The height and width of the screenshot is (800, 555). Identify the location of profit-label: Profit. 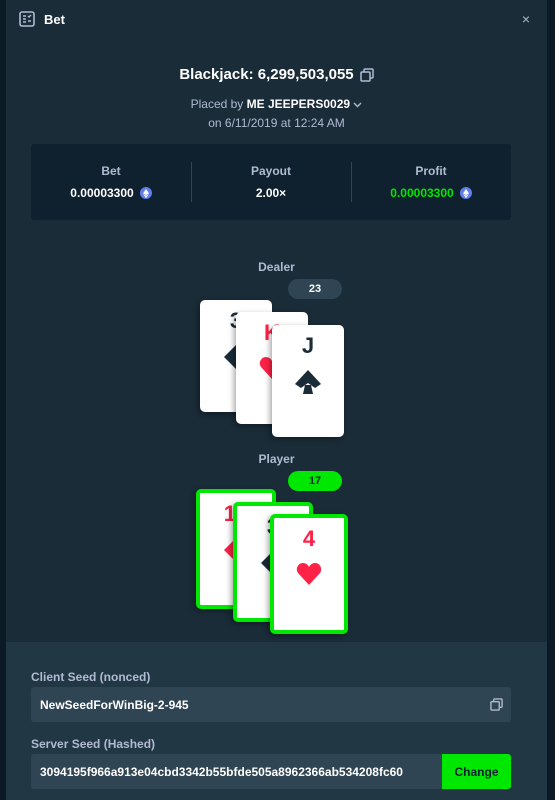
(431, 171).